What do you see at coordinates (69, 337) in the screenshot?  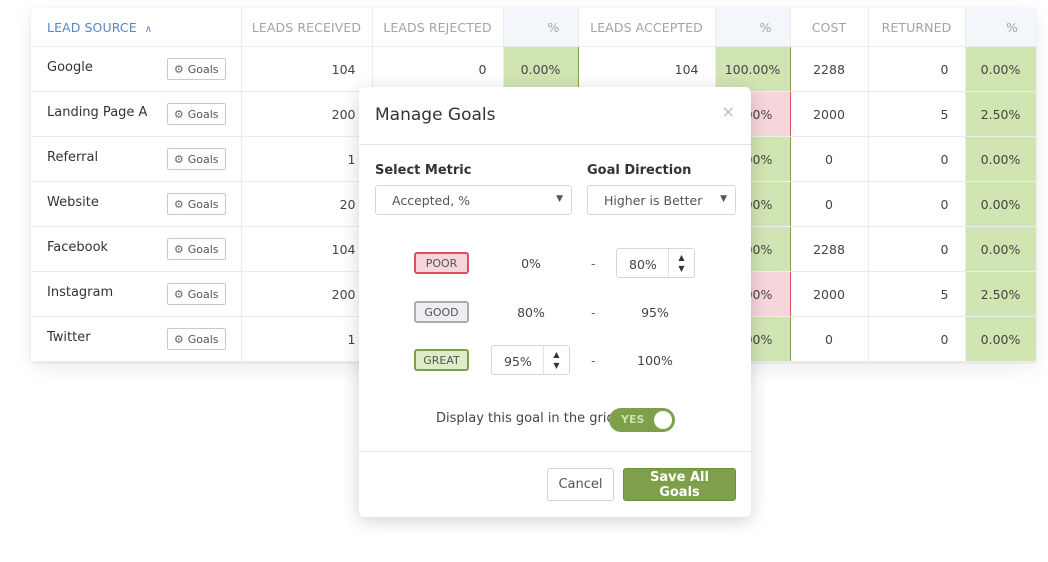 I see `lead-source-name: Twitter` at bounding box center [69, 337].